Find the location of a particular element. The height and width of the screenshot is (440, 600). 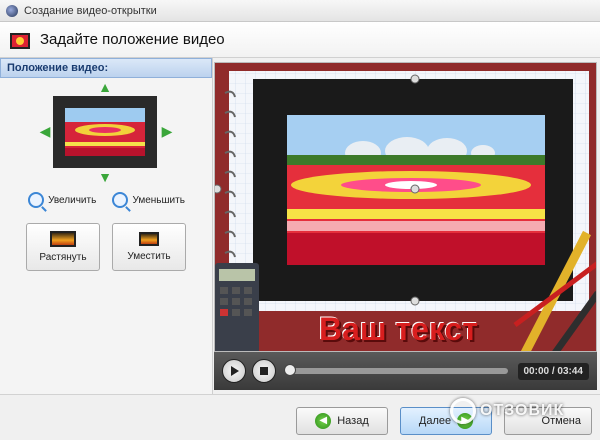

stop-icon is located at coordinates (264, 371).